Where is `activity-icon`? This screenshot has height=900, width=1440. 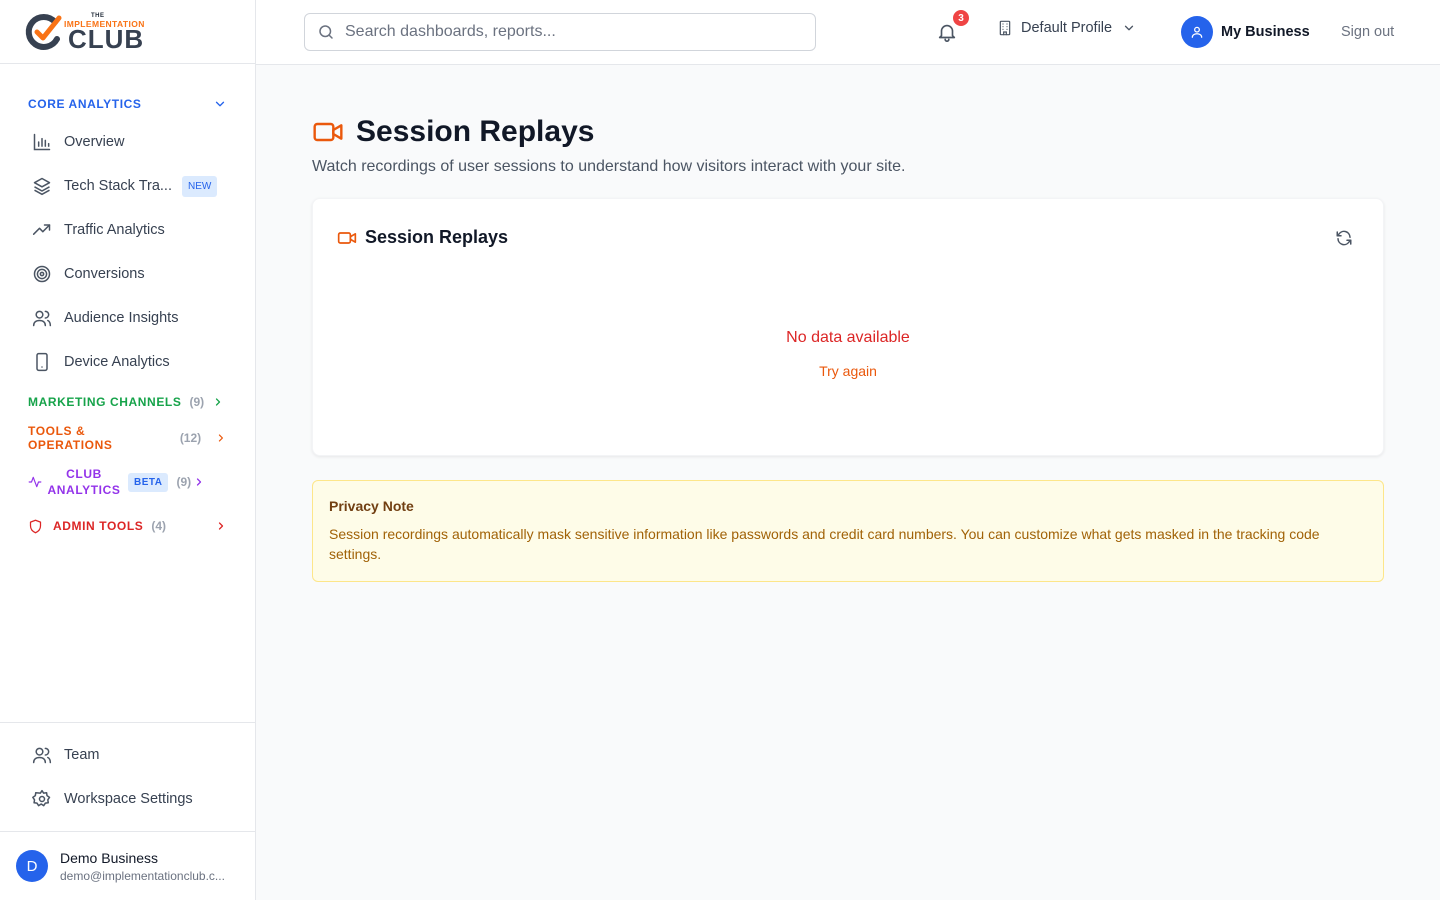 activity-icon is located at coordinates (35, 482).